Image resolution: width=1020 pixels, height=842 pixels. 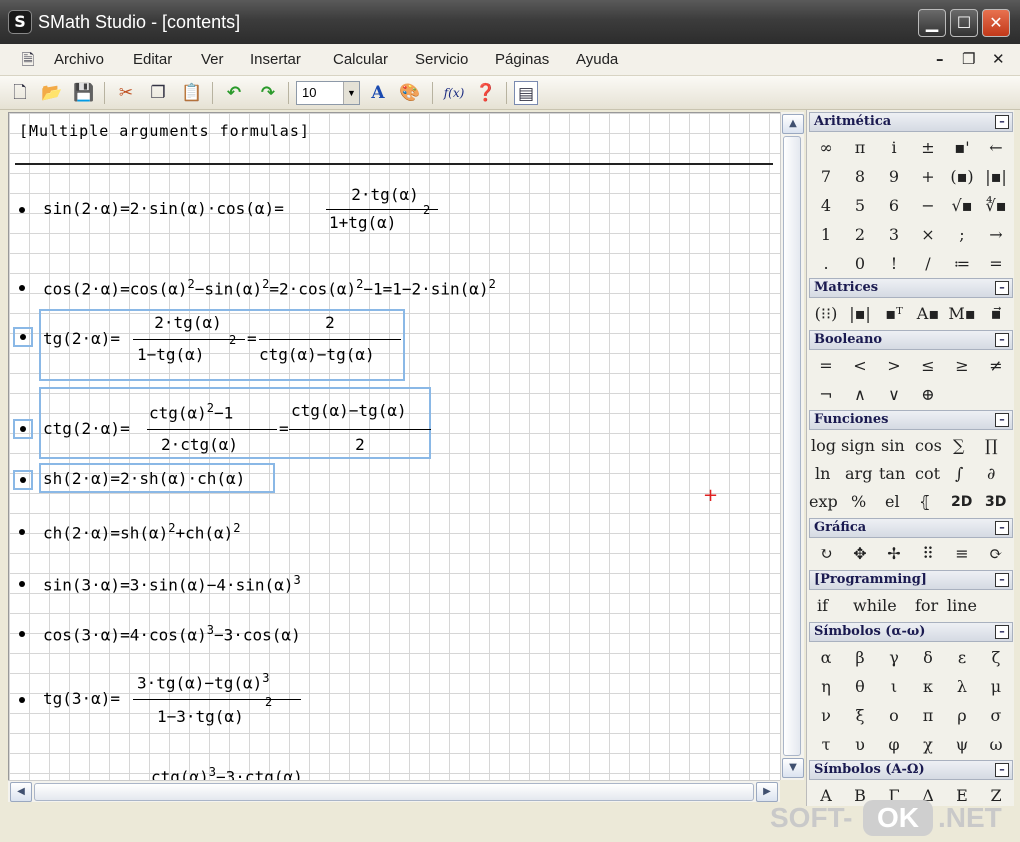 What do you see at coordinates (894, 314) in the screenshot?
I see `matr-symbol-button: ▪ᵀ` at bounding box center [894, 314].